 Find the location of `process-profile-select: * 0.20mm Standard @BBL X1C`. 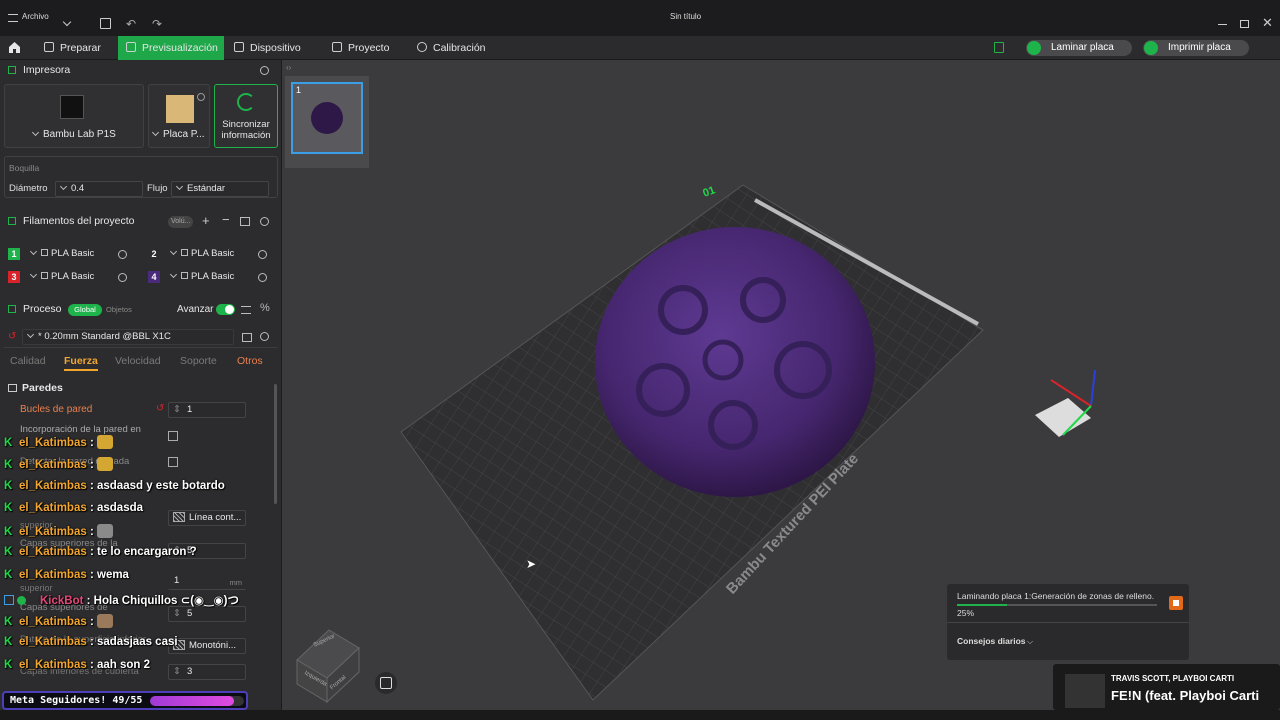

process-profile-select: * 0.20mm Standard @BBL X1C is located at coordinates (128, 337).